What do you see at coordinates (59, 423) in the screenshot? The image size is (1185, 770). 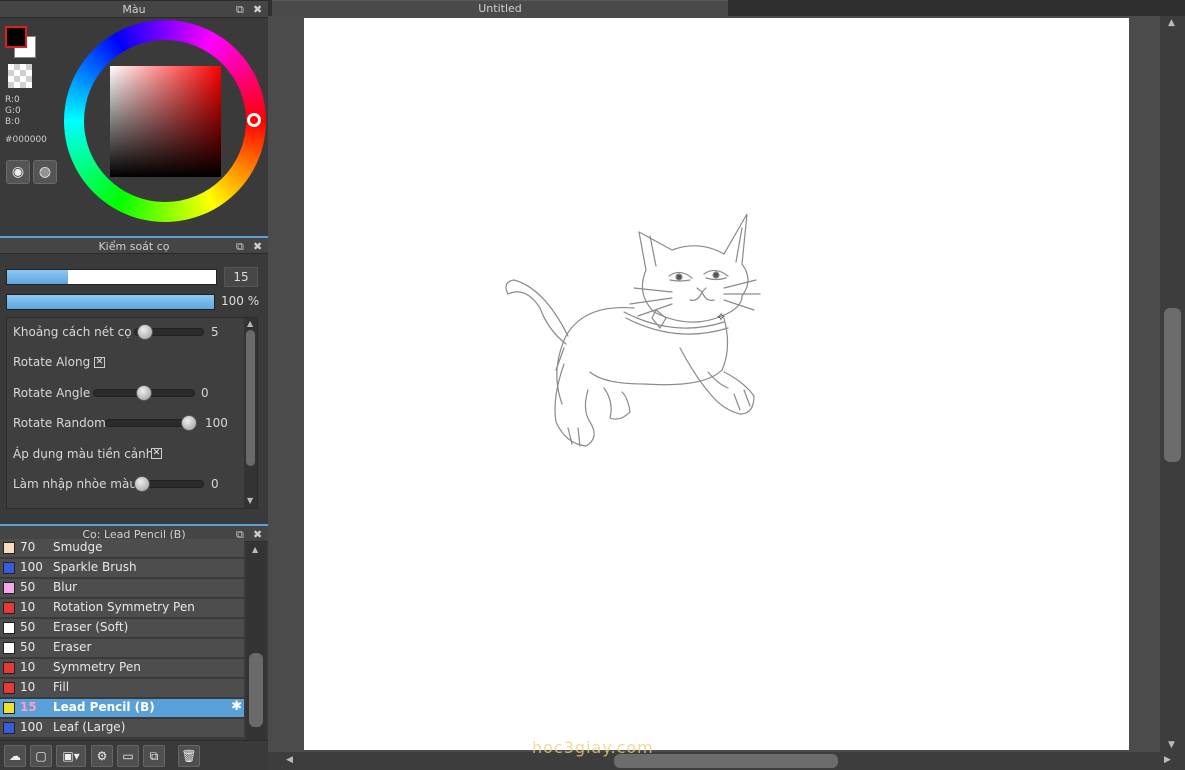 I see `rotate-random-label: Rotate Random` at bounding box center [59, 423].